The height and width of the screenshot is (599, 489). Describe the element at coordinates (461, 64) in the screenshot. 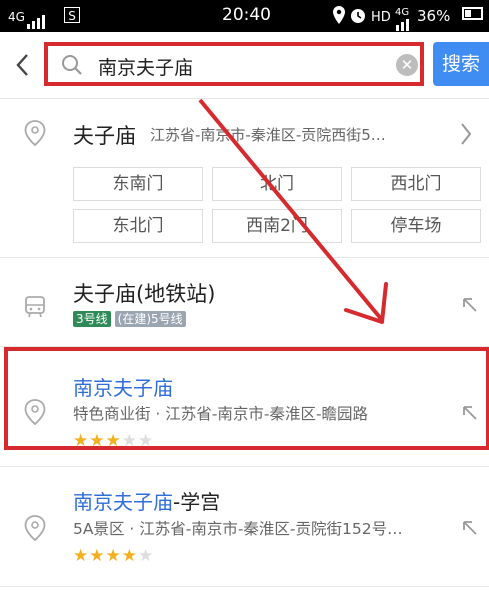

I see `search-button: 搜索` at that location.